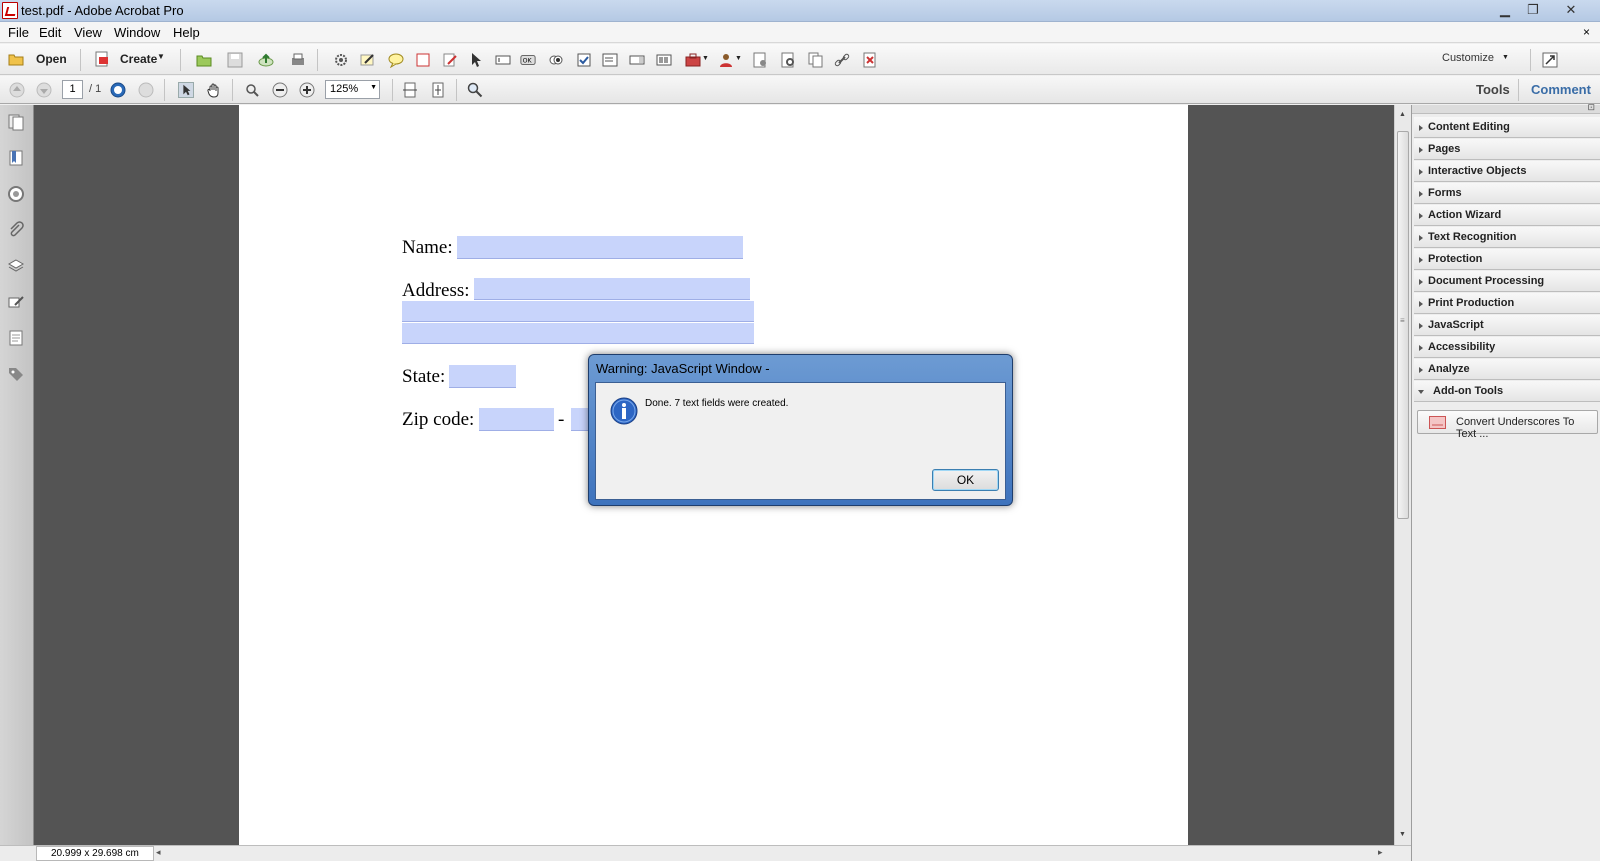  What do you see at coordinates (16, 374) in the screenshot?
I see `tags-icon` at bounding box center [16, 374].